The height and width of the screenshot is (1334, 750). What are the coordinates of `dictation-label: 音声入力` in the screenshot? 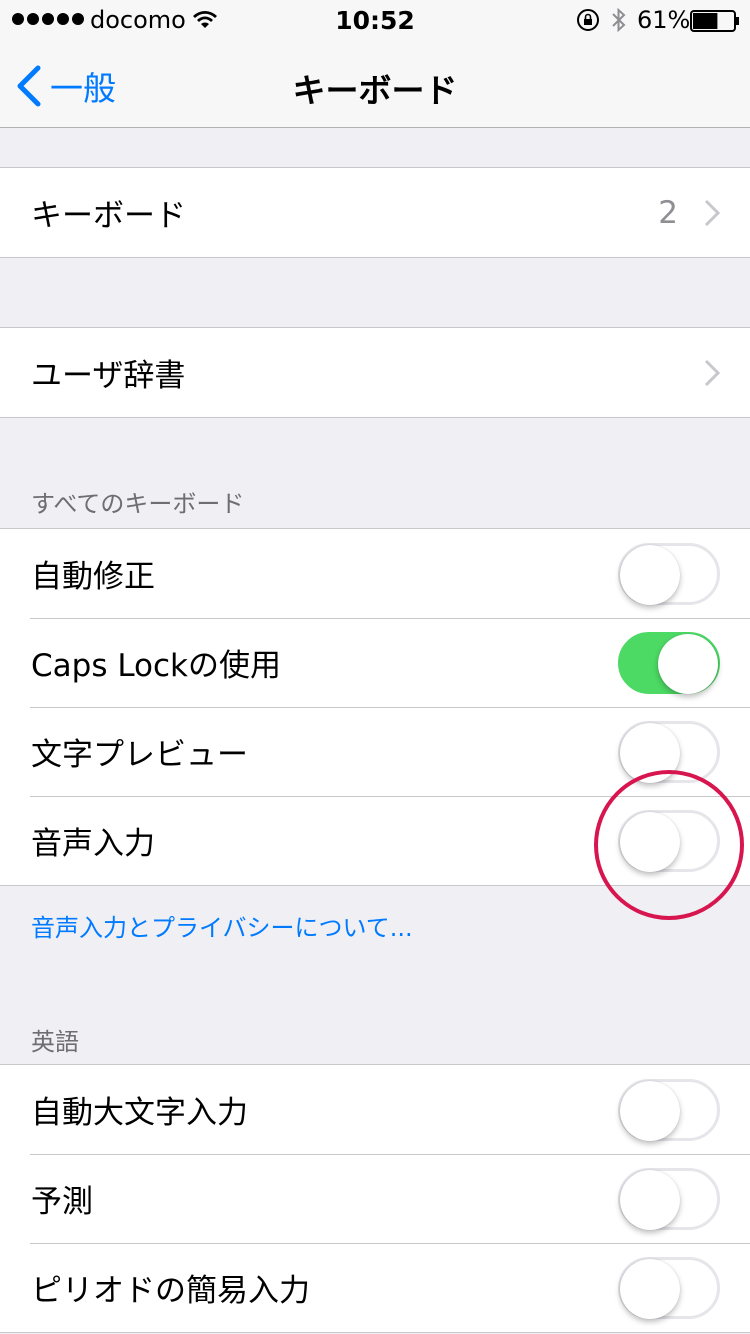 It's located at (93, 844).